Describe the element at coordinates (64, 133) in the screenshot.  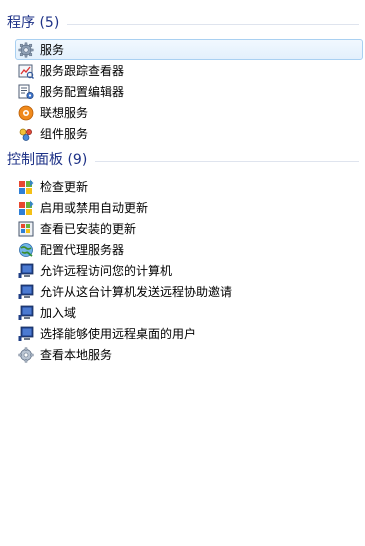
I see `item-label: 组件服务` at that location.